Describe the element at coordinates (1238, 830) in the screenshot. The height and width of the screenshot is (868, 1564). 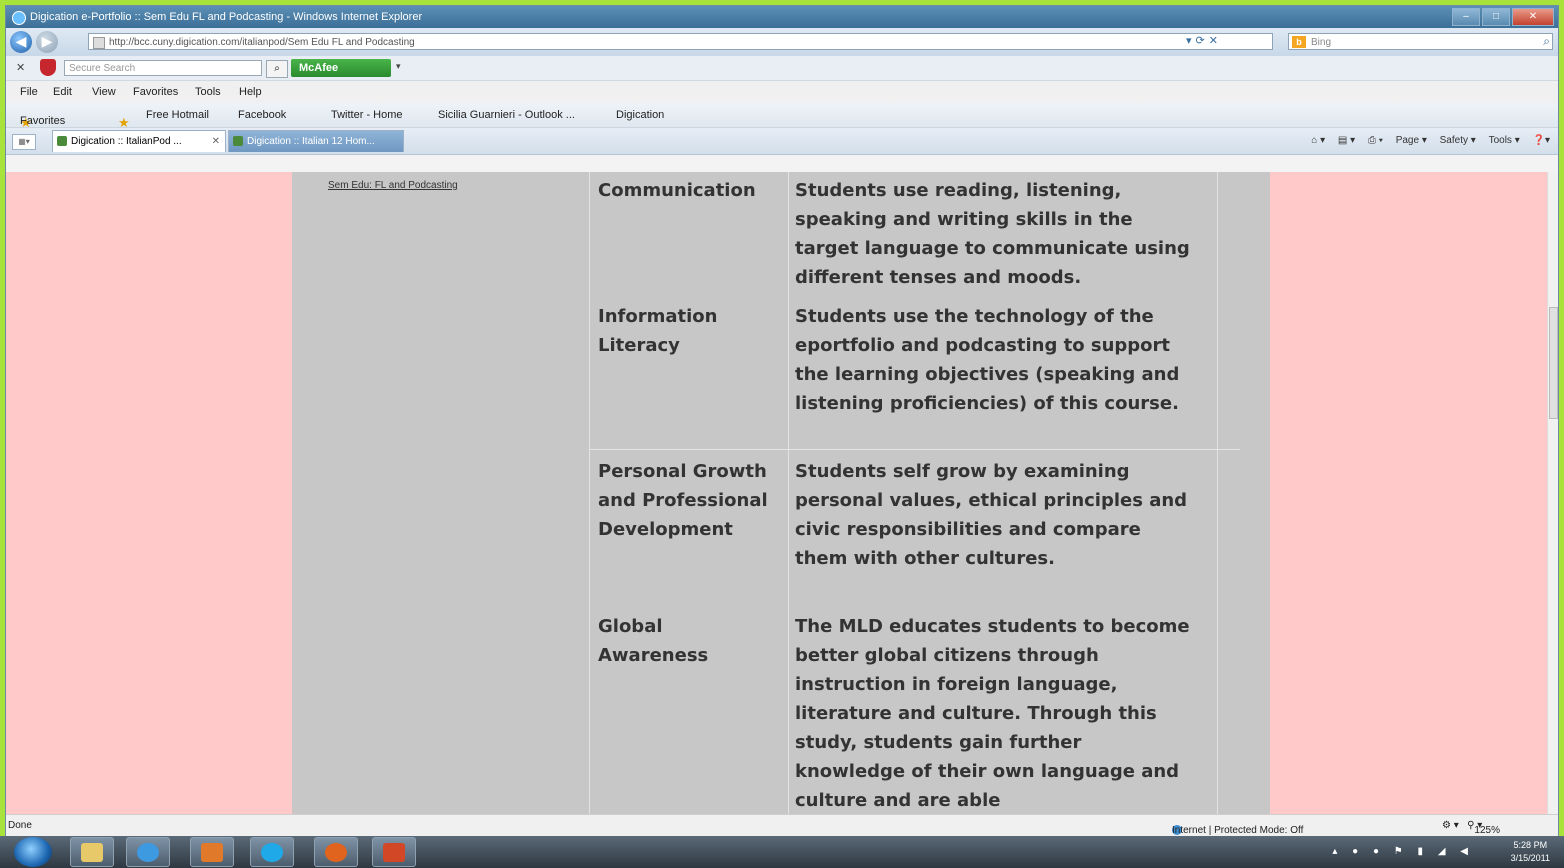
I see `security-zone-label: Internet | Protected Mode: Off` at that location.